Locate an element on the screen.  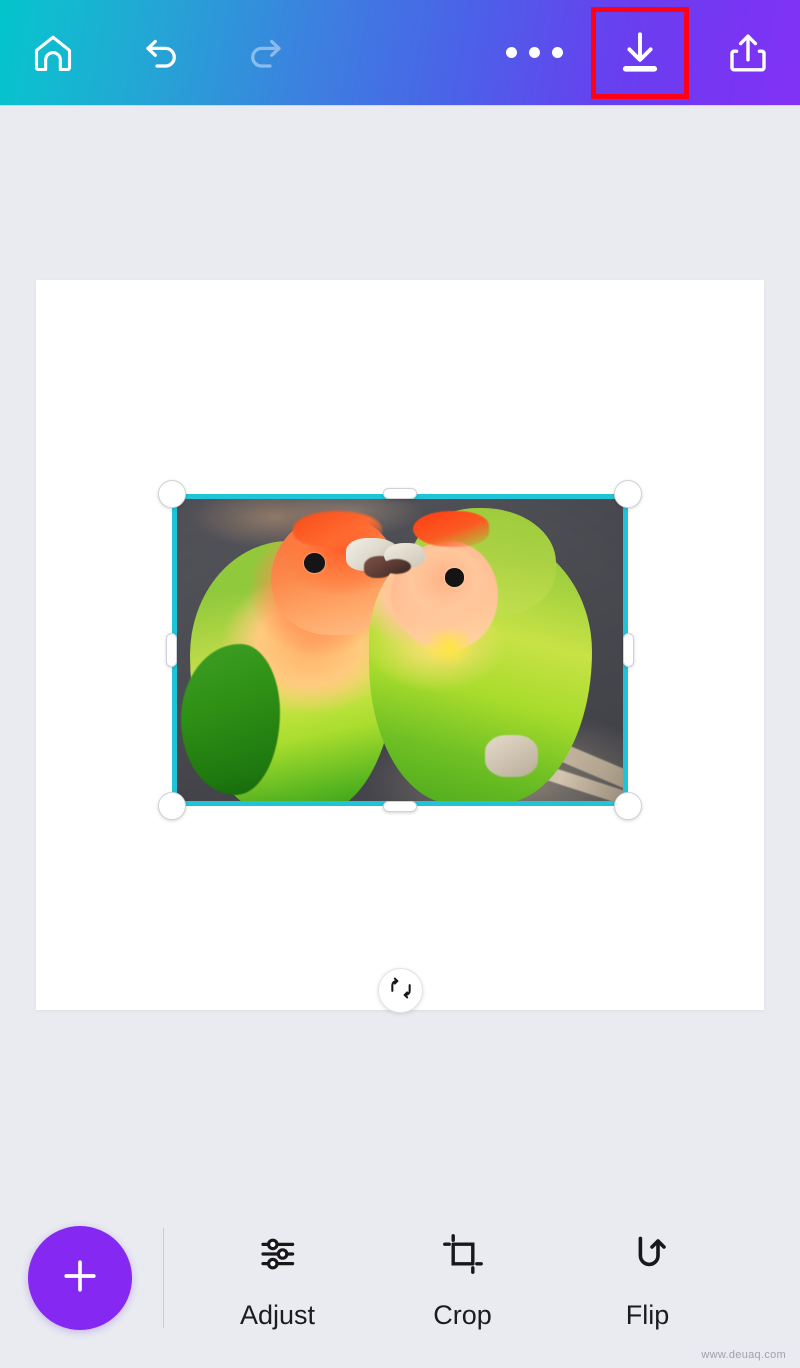
plus-icon is located at coordinates (80, 1278).